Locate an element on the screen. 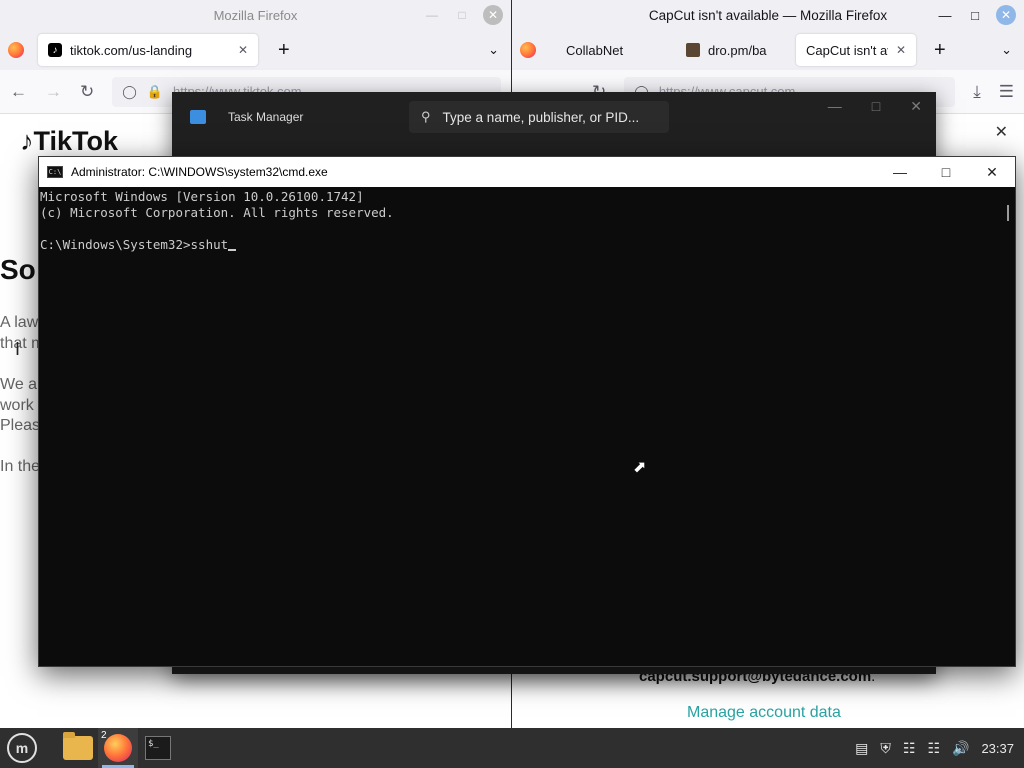  files-launcher is located at coordinates (78, 748).